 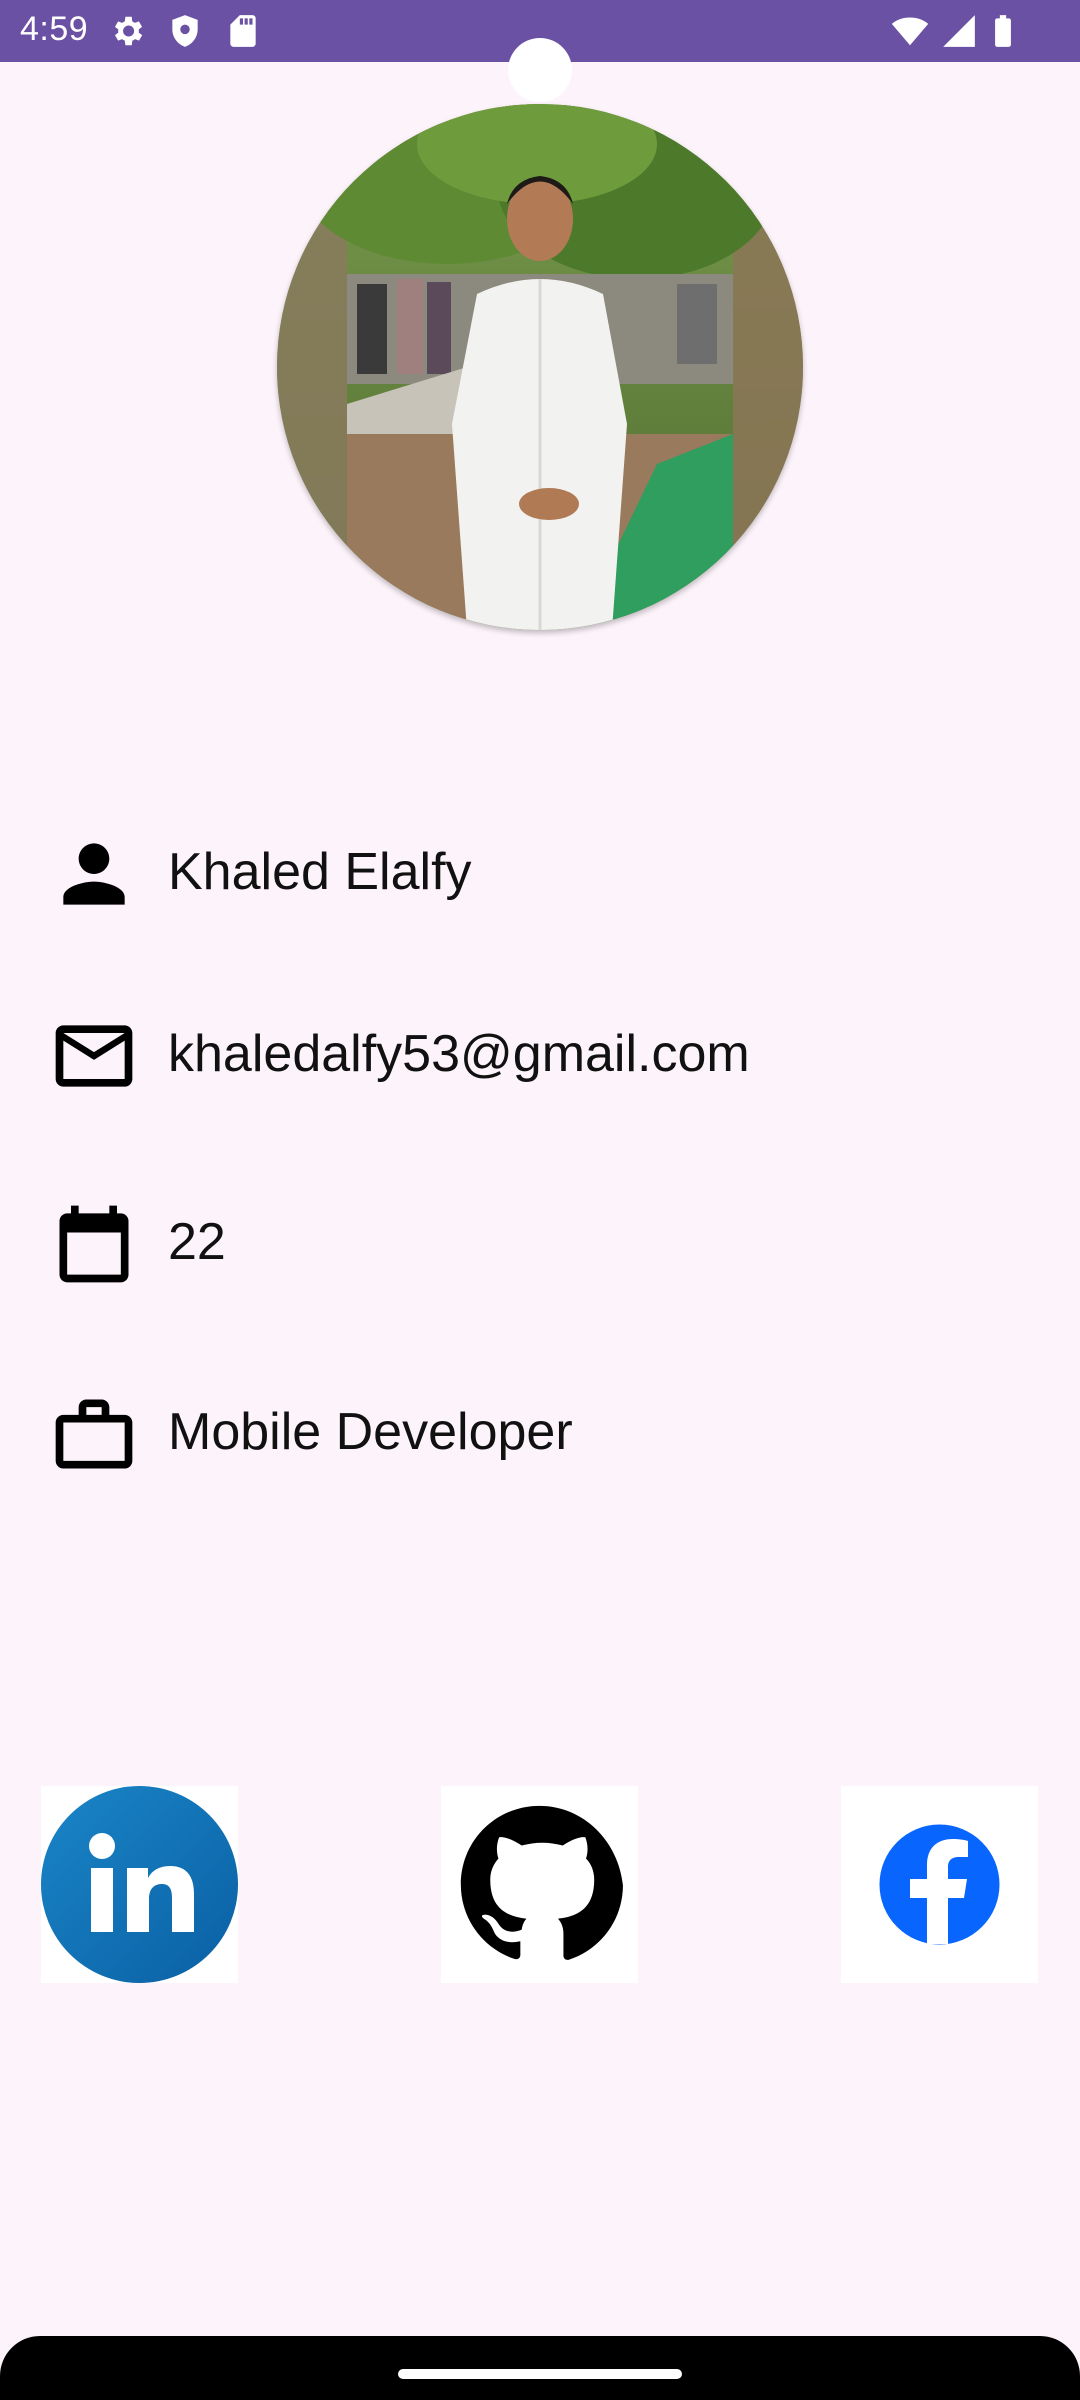 I want to click on calendar-icon, so click(x=94, y=1244).